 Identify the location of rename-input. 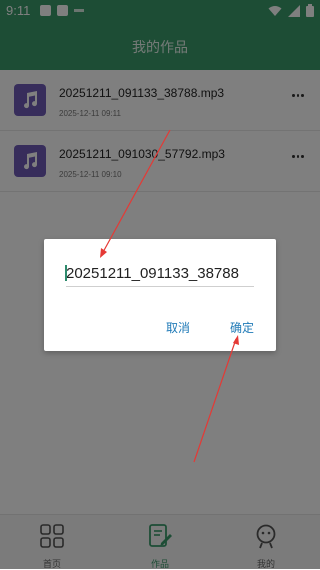
(160, 276).